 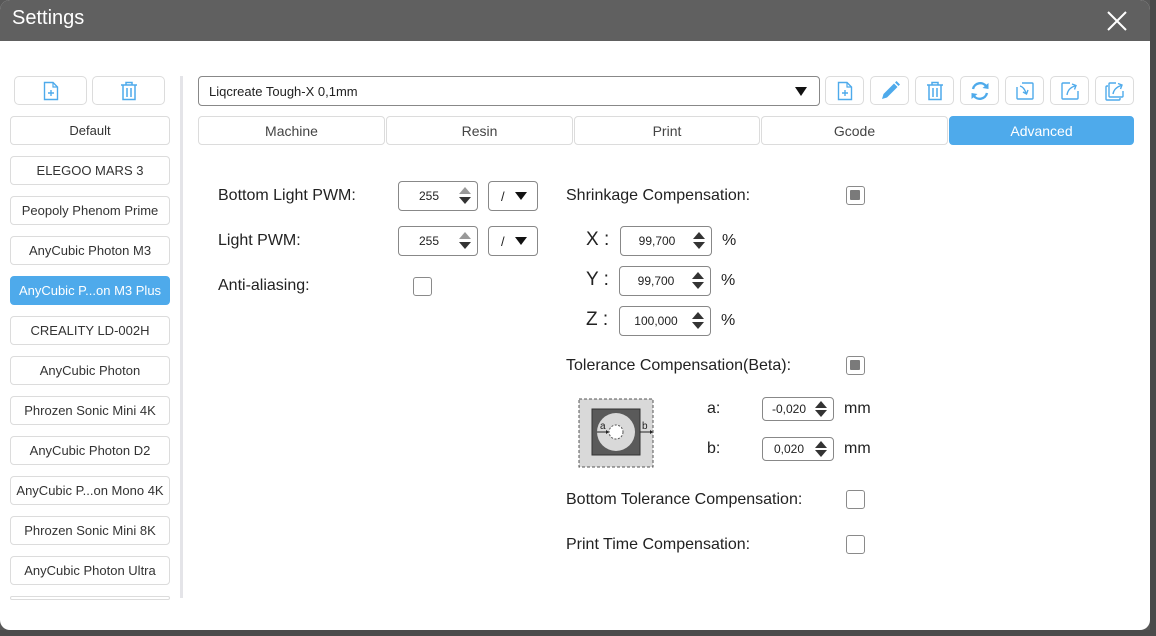 I want to click on close-icon, so click(x=1117, y=21).